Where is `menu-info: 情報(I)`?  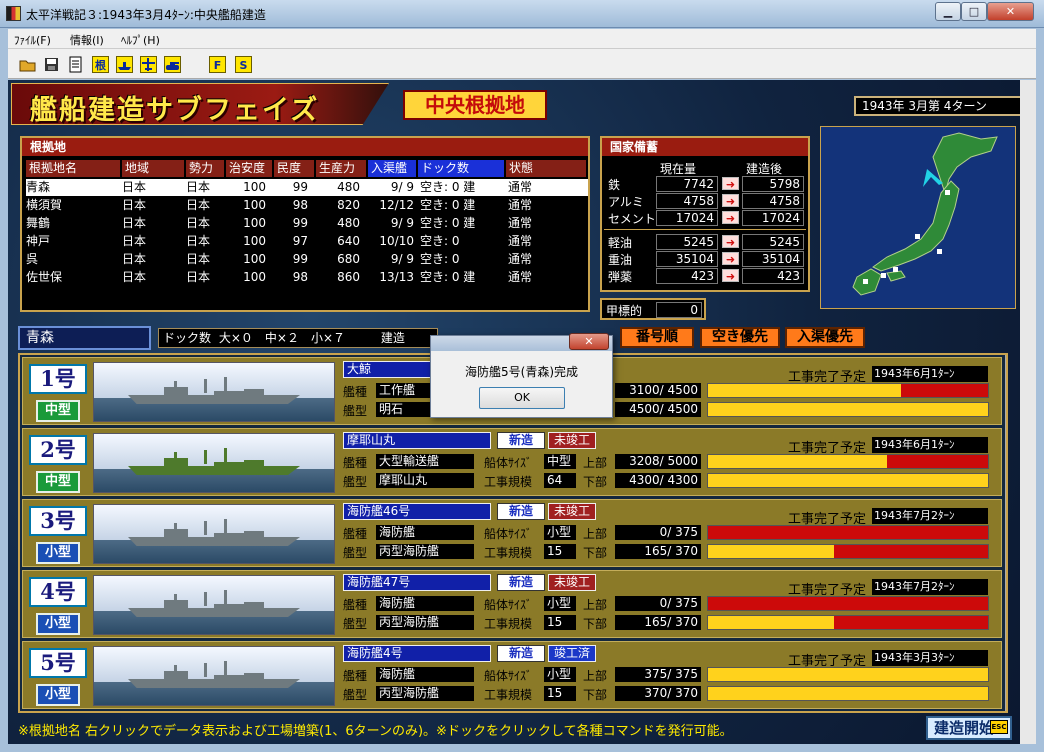
menu-info: 情報(I) is located at coordinates (87, 40).